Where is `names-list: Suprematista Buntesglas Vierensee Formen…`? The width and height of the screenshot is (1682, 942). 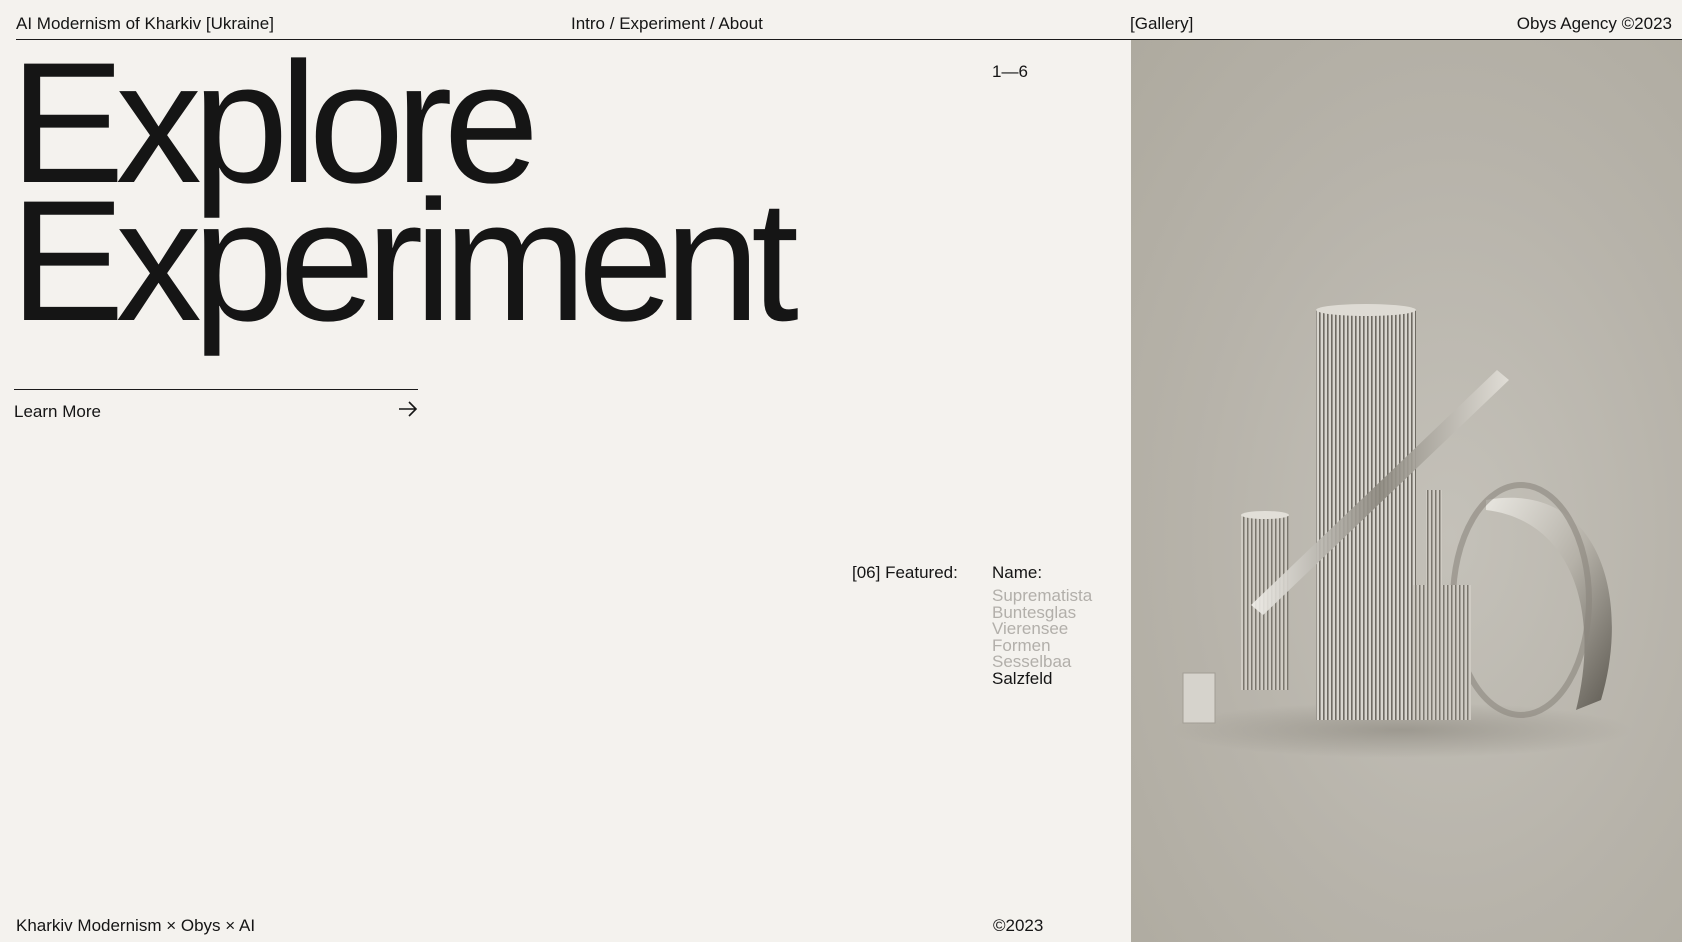
names-list: Suprematista Buntesglas Vierensee Formen… is located at coordinates (1042, 637).